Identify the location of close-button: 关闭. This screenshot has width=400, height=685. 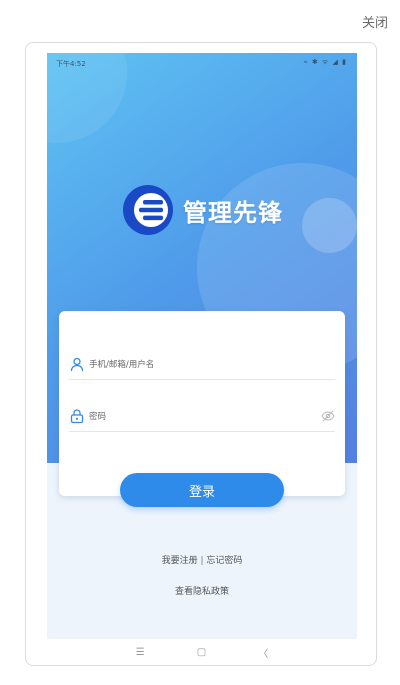
(375, 21).